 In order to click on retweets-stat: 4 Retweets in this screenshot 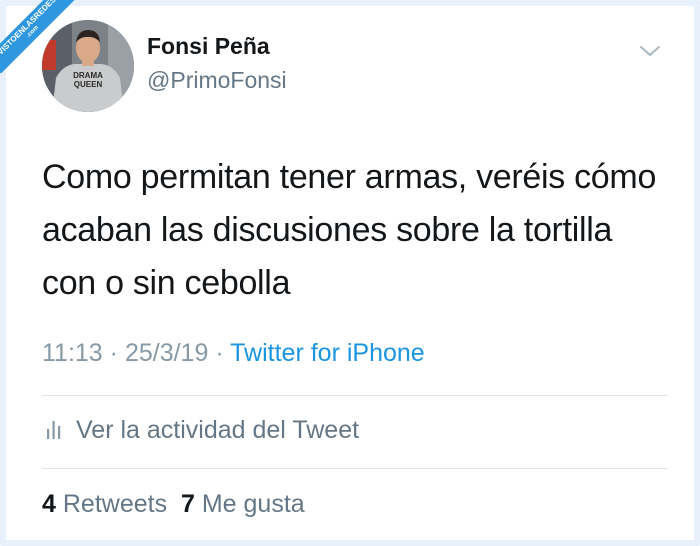, I will do `click(104, 504)`.